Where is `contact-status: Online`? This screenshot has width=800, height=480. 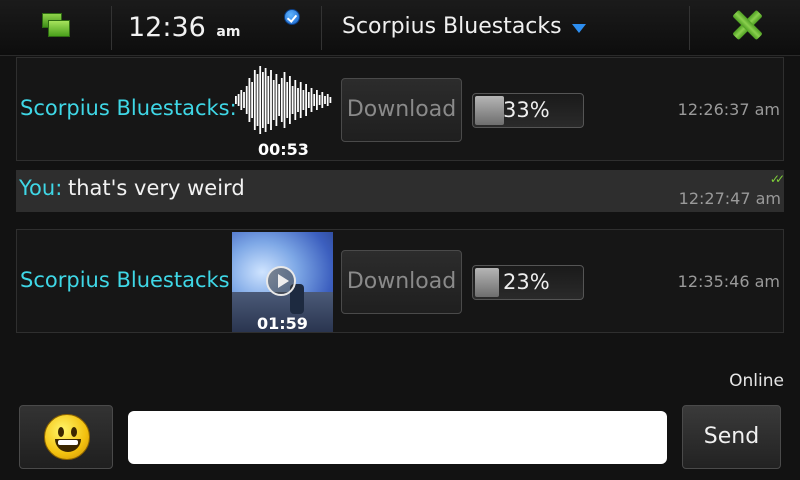
contact-status: Online is located at coordinates (756, 381).